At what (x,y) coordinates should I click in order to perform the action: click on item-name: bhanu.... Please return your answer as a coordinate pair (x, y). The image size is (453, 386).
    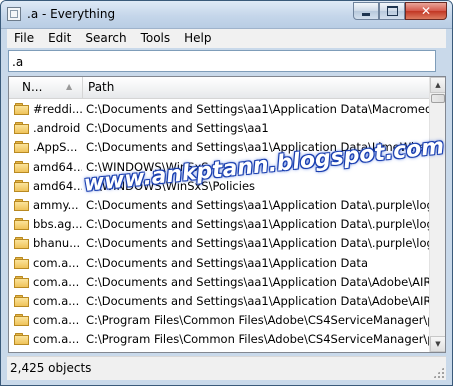
    Looking at the image, I should click on (57, 243).